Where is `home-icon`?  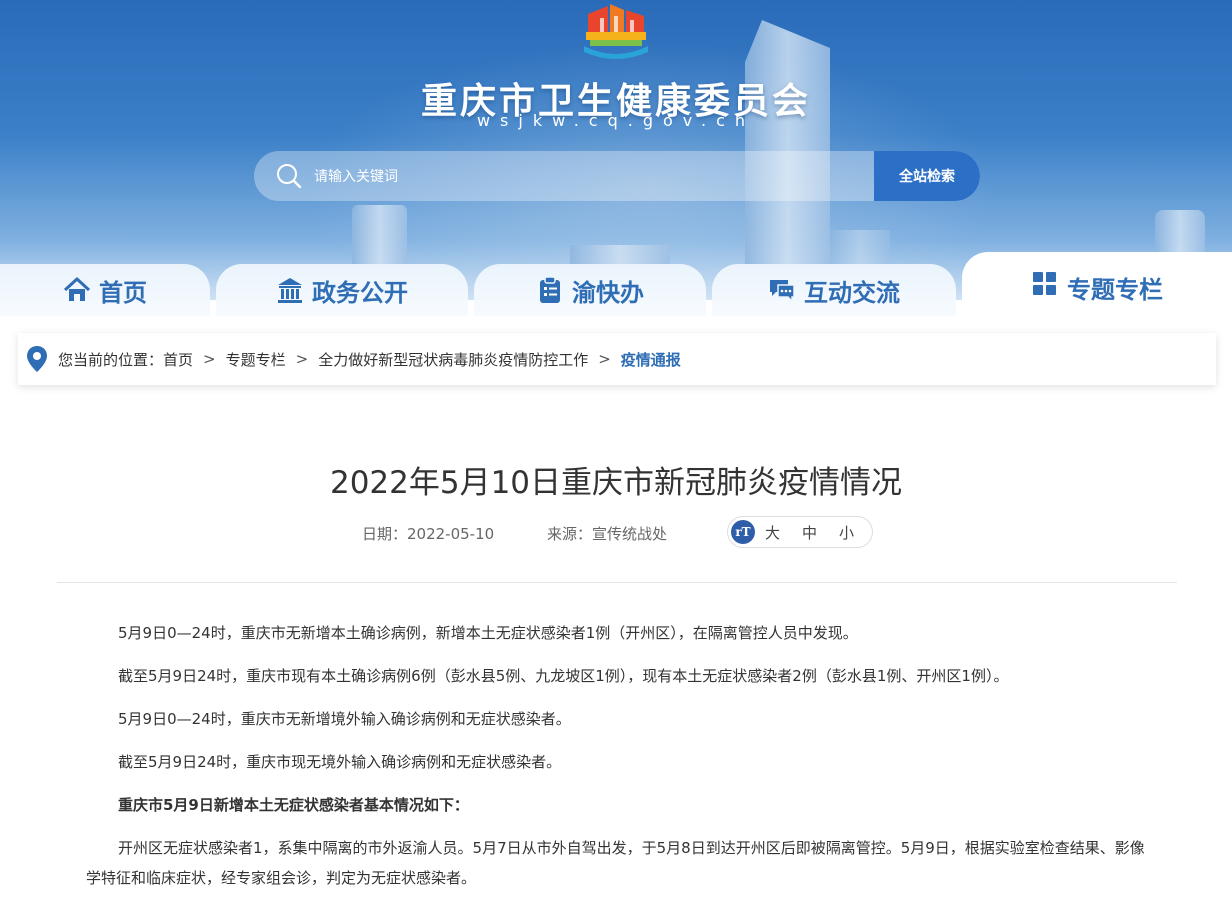 home-icon is located at coordinates (77, 289).